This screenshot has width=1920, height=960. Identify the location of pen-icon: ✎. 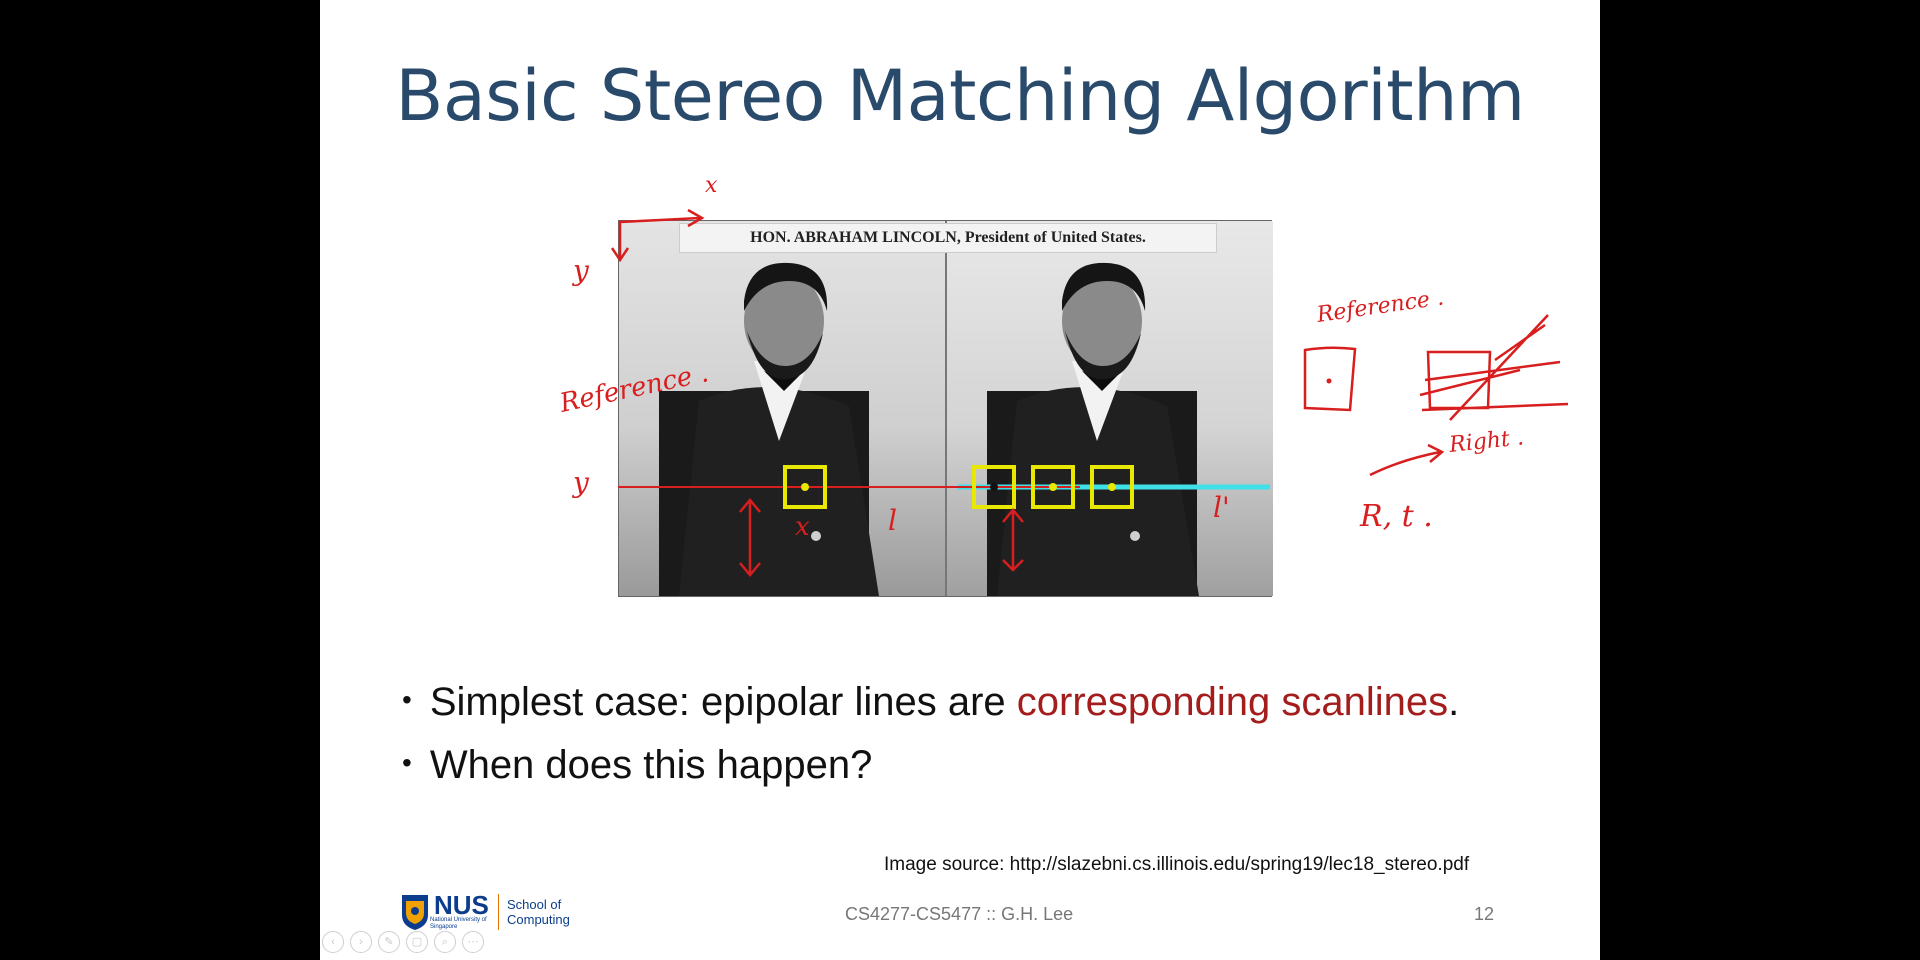
(389, 942).